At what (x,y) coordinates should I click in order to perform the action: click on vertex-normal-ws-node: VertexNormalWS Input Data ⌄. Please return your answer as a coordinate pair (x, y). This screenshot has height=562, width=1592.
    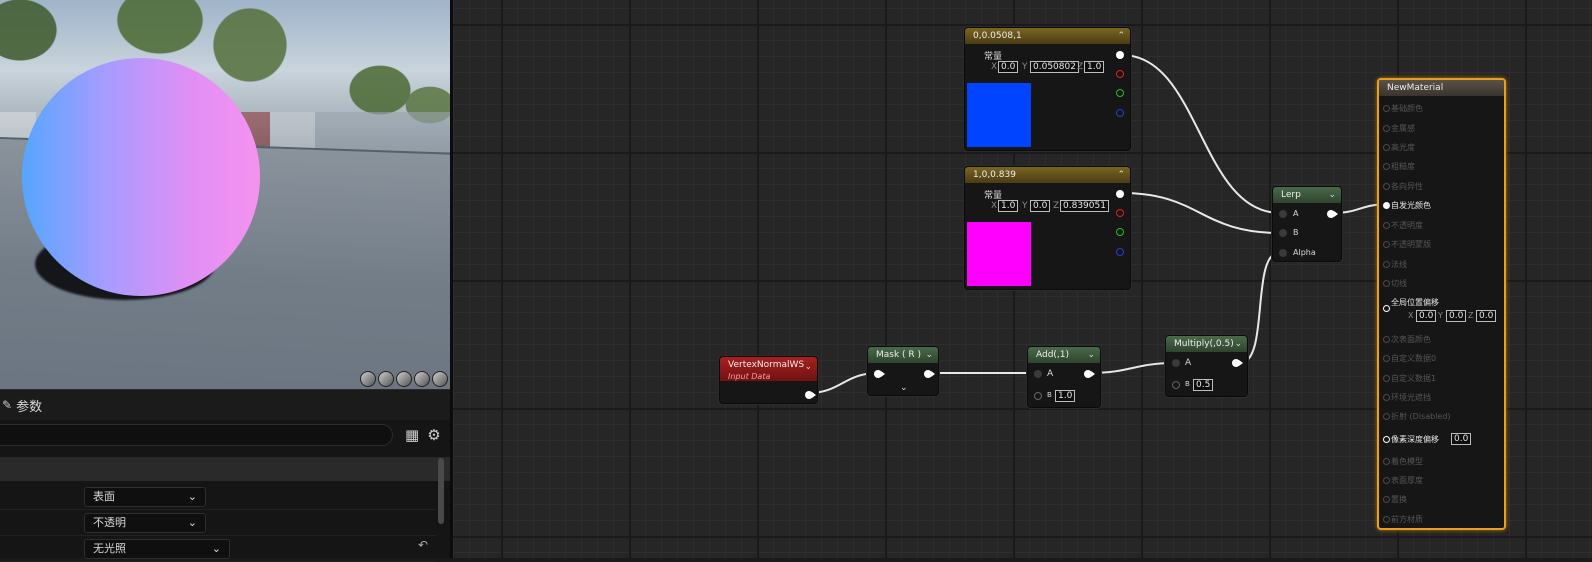
    Looking at the image, I should click on (768, 380).